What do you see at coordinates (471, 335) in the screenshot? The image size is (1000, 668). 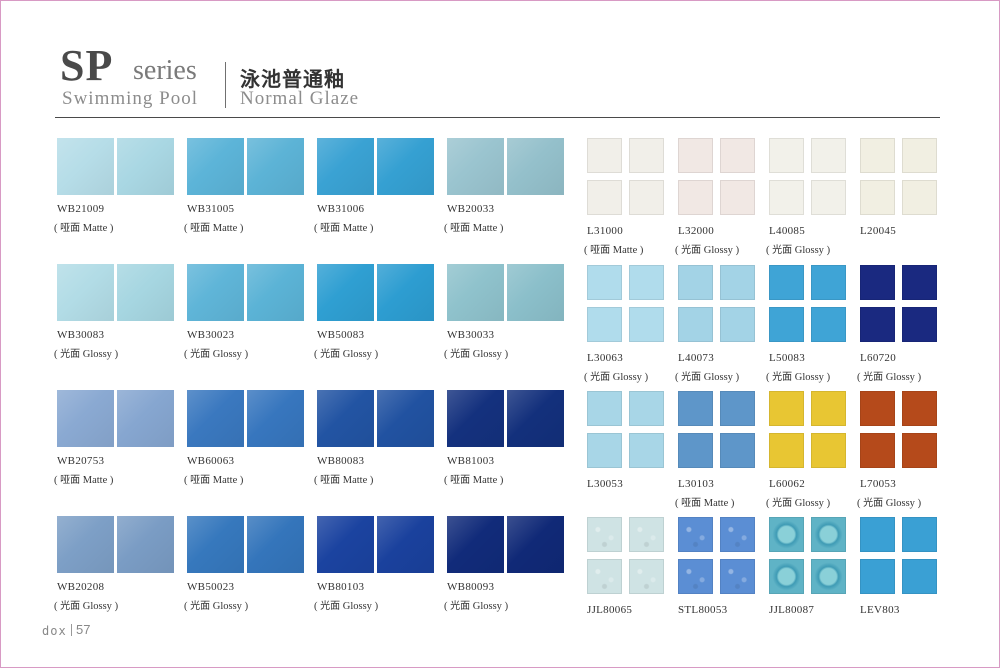 I see `tile-code: WB30033` at bounding box center [471, 335].